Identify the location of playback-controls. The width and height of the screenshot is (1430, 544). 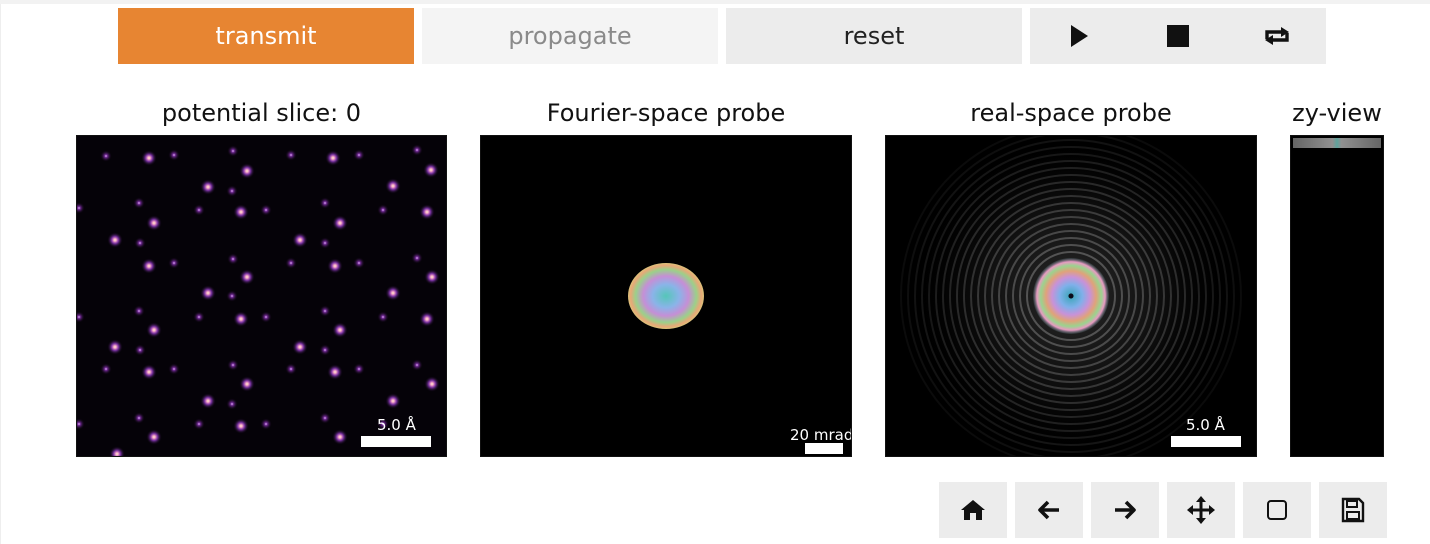
(1178, 36).